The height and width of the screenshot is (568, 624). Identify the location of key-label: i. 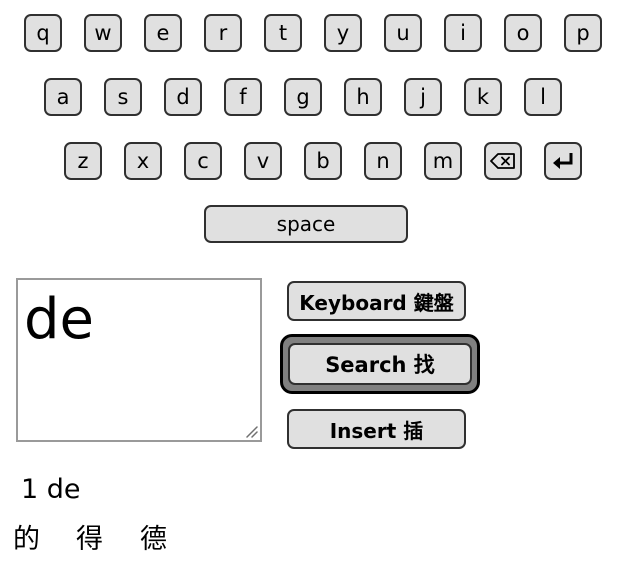
(463, 32).